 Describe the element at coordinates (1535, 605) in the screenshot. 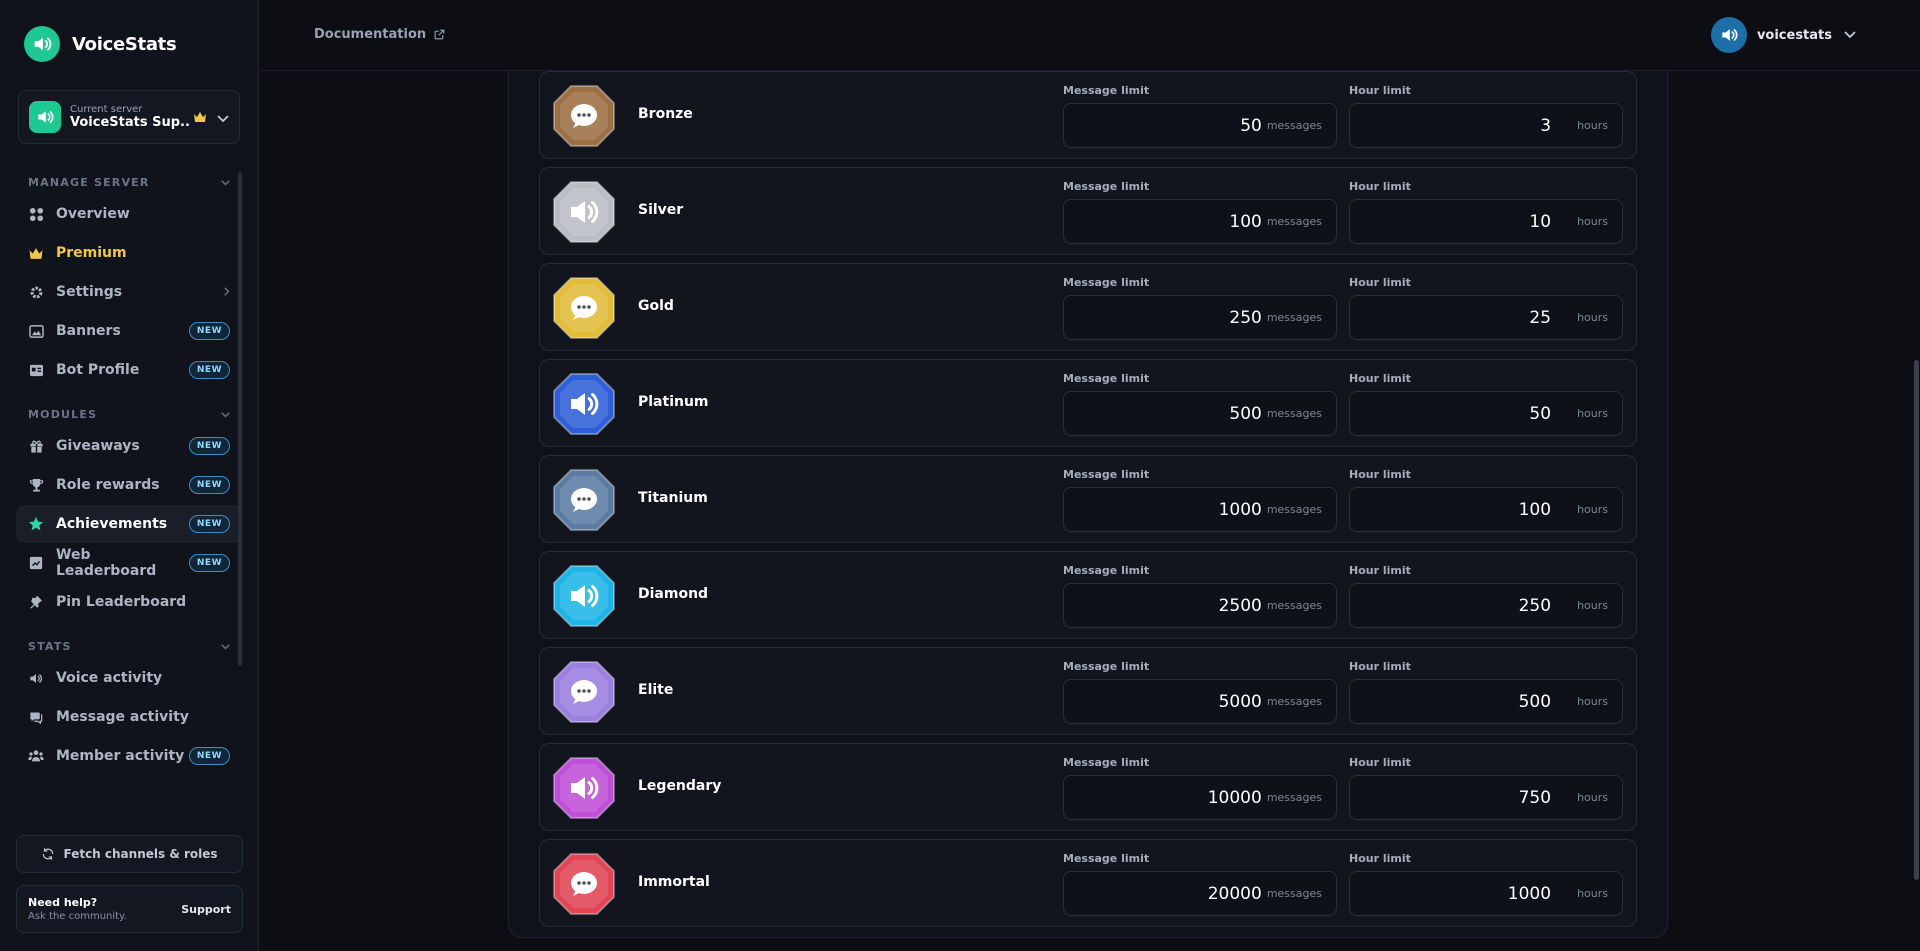

I see `hour-limit-value: 250` at that location.